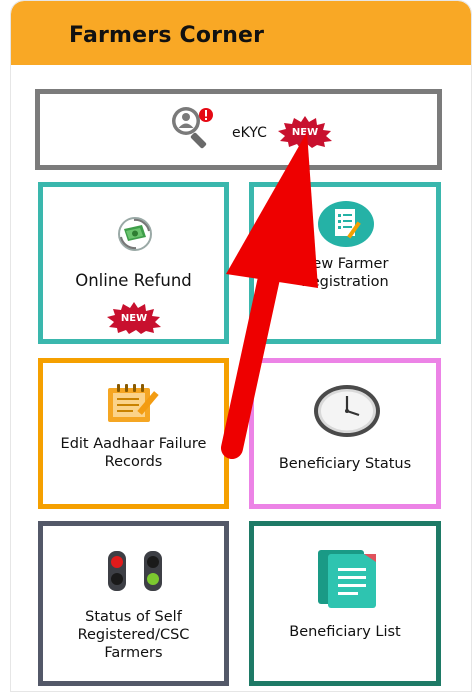  What do you see at coordinates (249, 133) in the screenshot?
I see `ekyc-label: eKYC` at bounding box center [249, 133].